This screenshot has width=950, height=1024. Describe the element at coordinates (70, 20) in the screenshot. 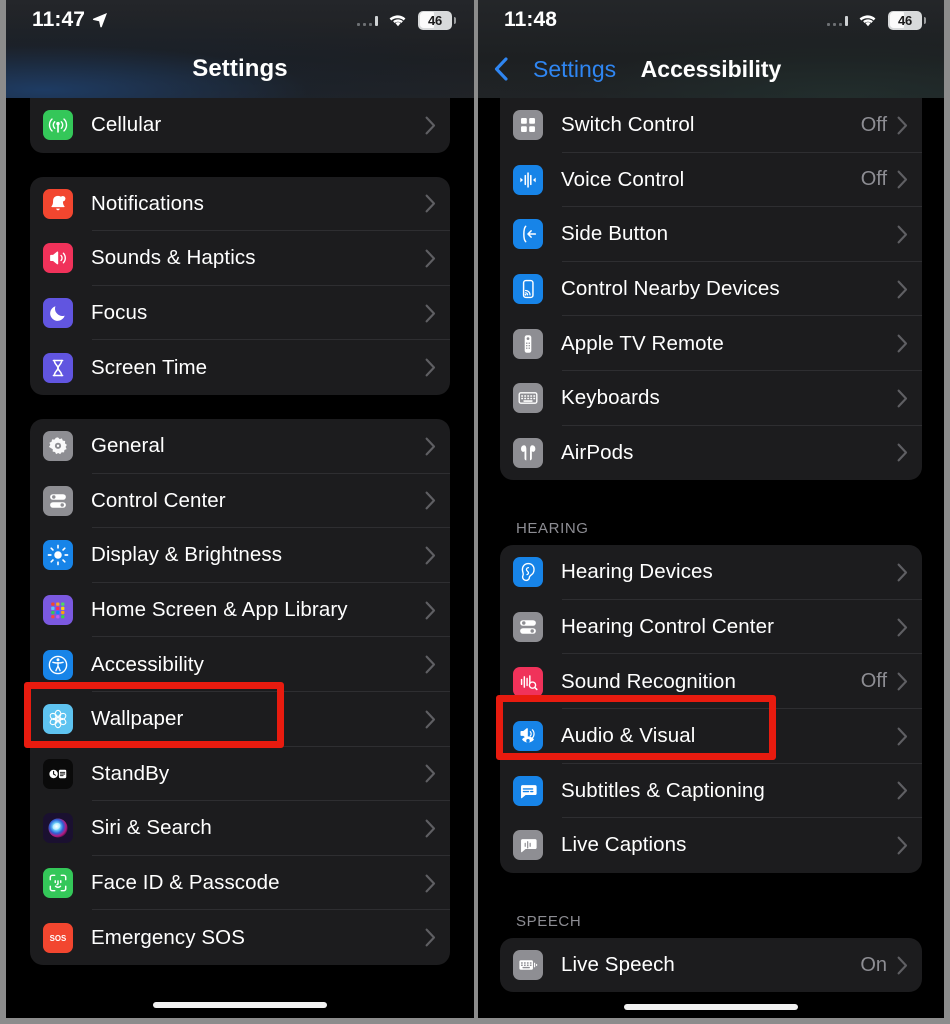

I see `status-clock-left: 11:47` at that location.